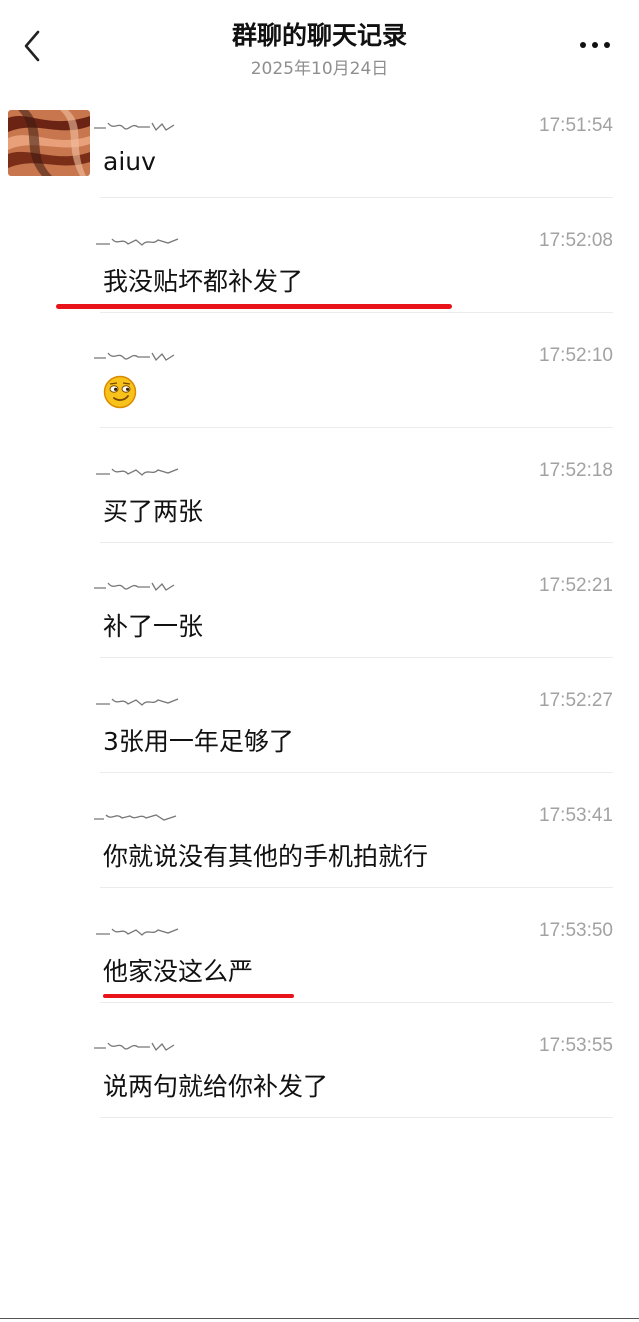 The width and height of the screenshot is (639, 1322). Describe the element at coordinates (120, 392) in the screenshot. I see `smirk-emoji-icon` at that location.